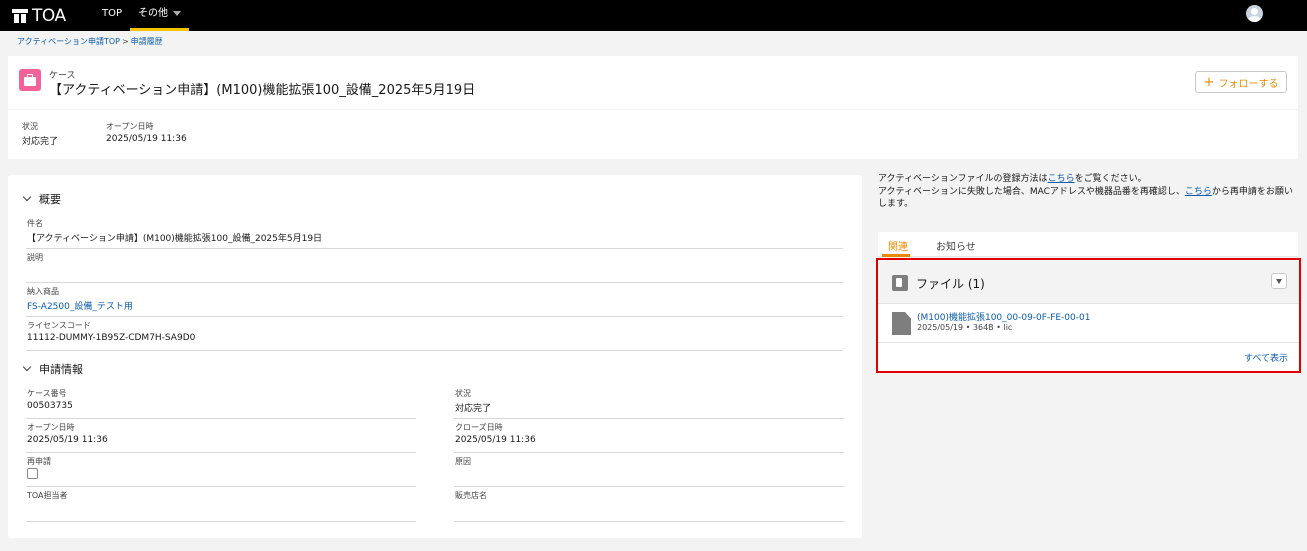 Image resolution: width=1307 pixels, height=551 pixels. I want to click on nav-item-other: その他, so click(159, 15).